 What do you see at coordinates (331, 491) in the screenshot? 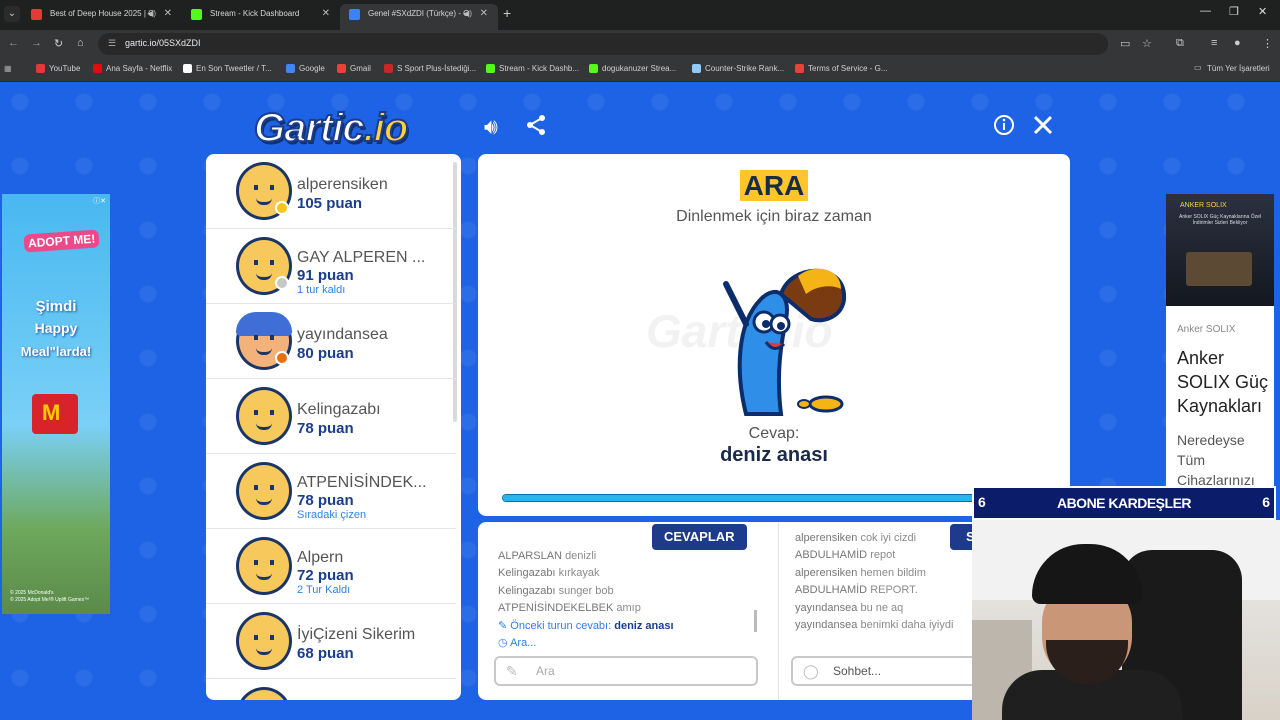
I see `player-row: ATPENİSİNDEK... 78 puan Sıradaki çizen` at bounding box center [331, 491].